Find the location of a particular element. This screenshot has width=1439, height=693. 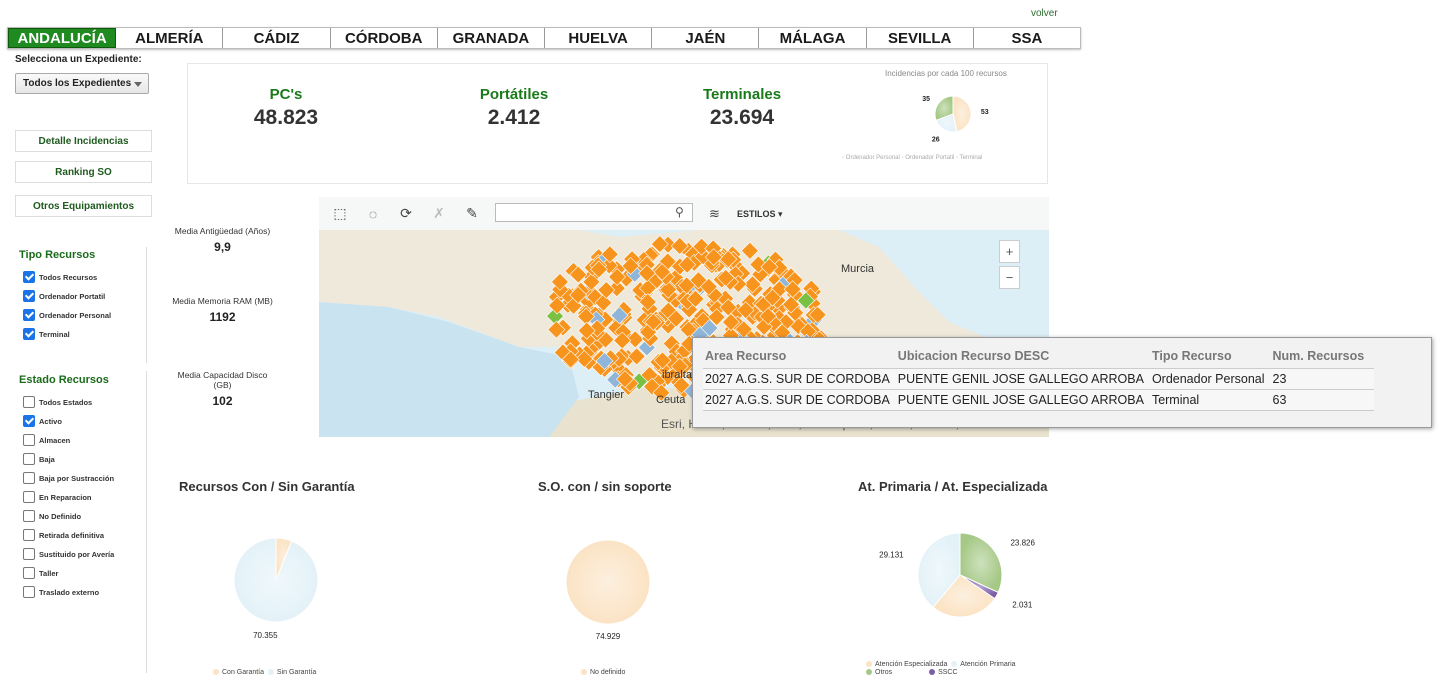

ranking-so-button: Ranking SO is located at coordinates (83, 172).